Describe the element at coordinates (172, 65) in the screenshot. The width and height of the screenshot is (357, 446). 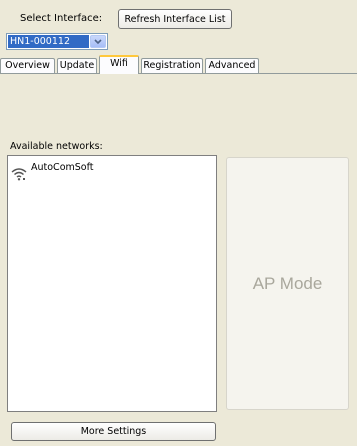
I see `tab-registration: Registration` at that location.